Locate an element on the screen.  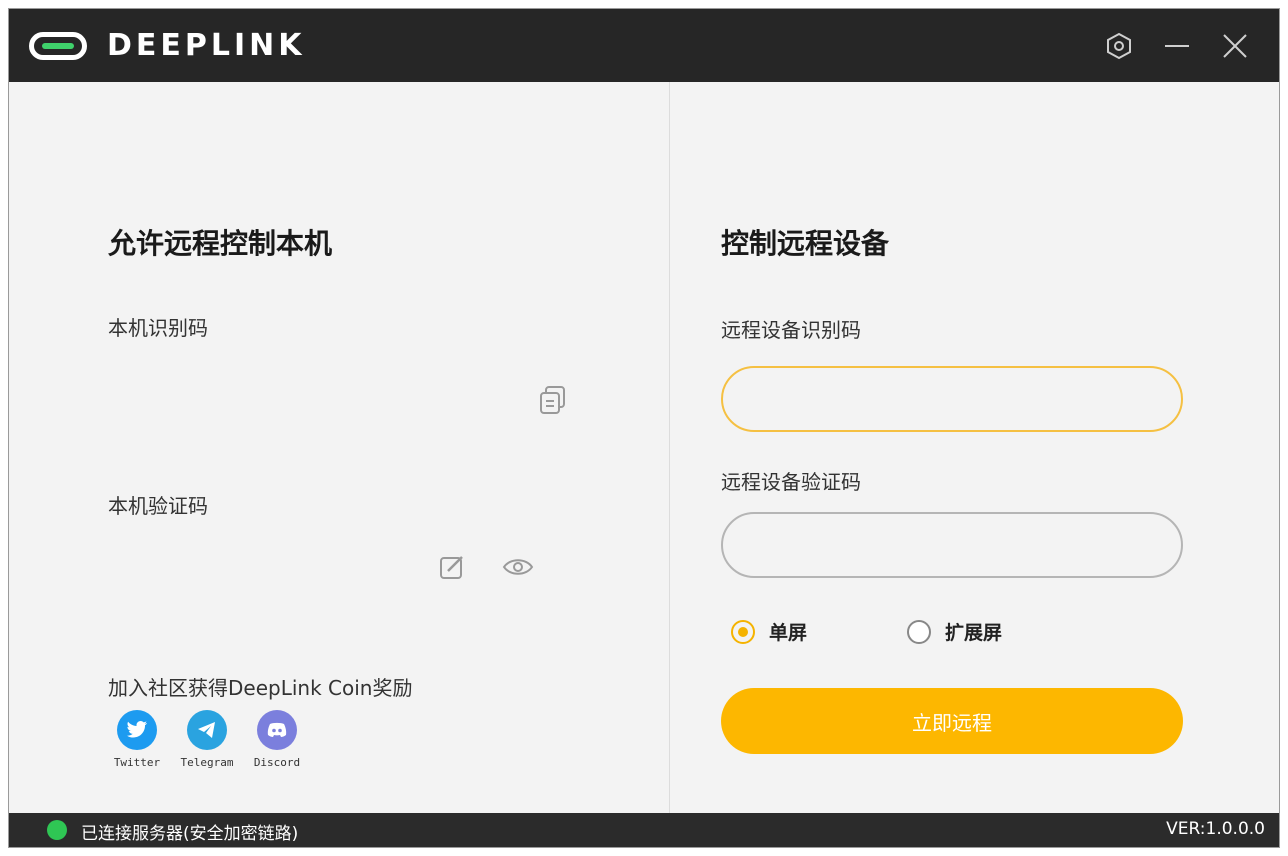
extended-screen-radio: 扩展屏 is located at coordinates (954, 631).